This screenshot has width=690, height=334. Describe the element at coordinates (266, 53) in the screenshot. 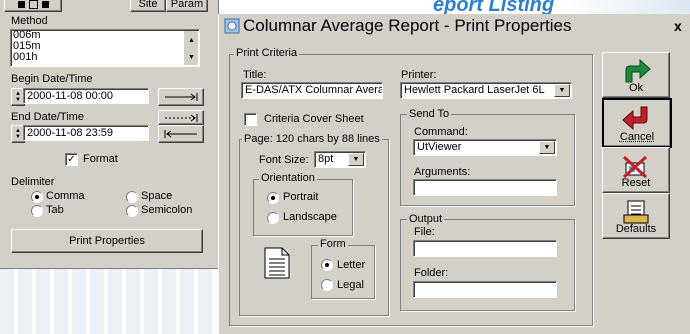

I see `print-criteria-label: Print Criteria` at that location.